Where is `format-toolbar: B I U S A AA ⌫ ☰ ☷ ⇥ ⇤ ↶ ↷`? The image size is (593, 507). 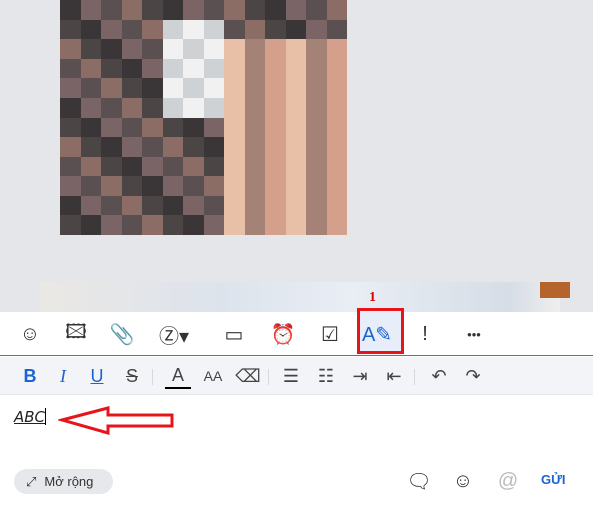
format-toolbar: B I U S A AA ⌫ ☰ ☷ ⇥ ⇤ ↶ ↷ is located at coordinates (296, 376).